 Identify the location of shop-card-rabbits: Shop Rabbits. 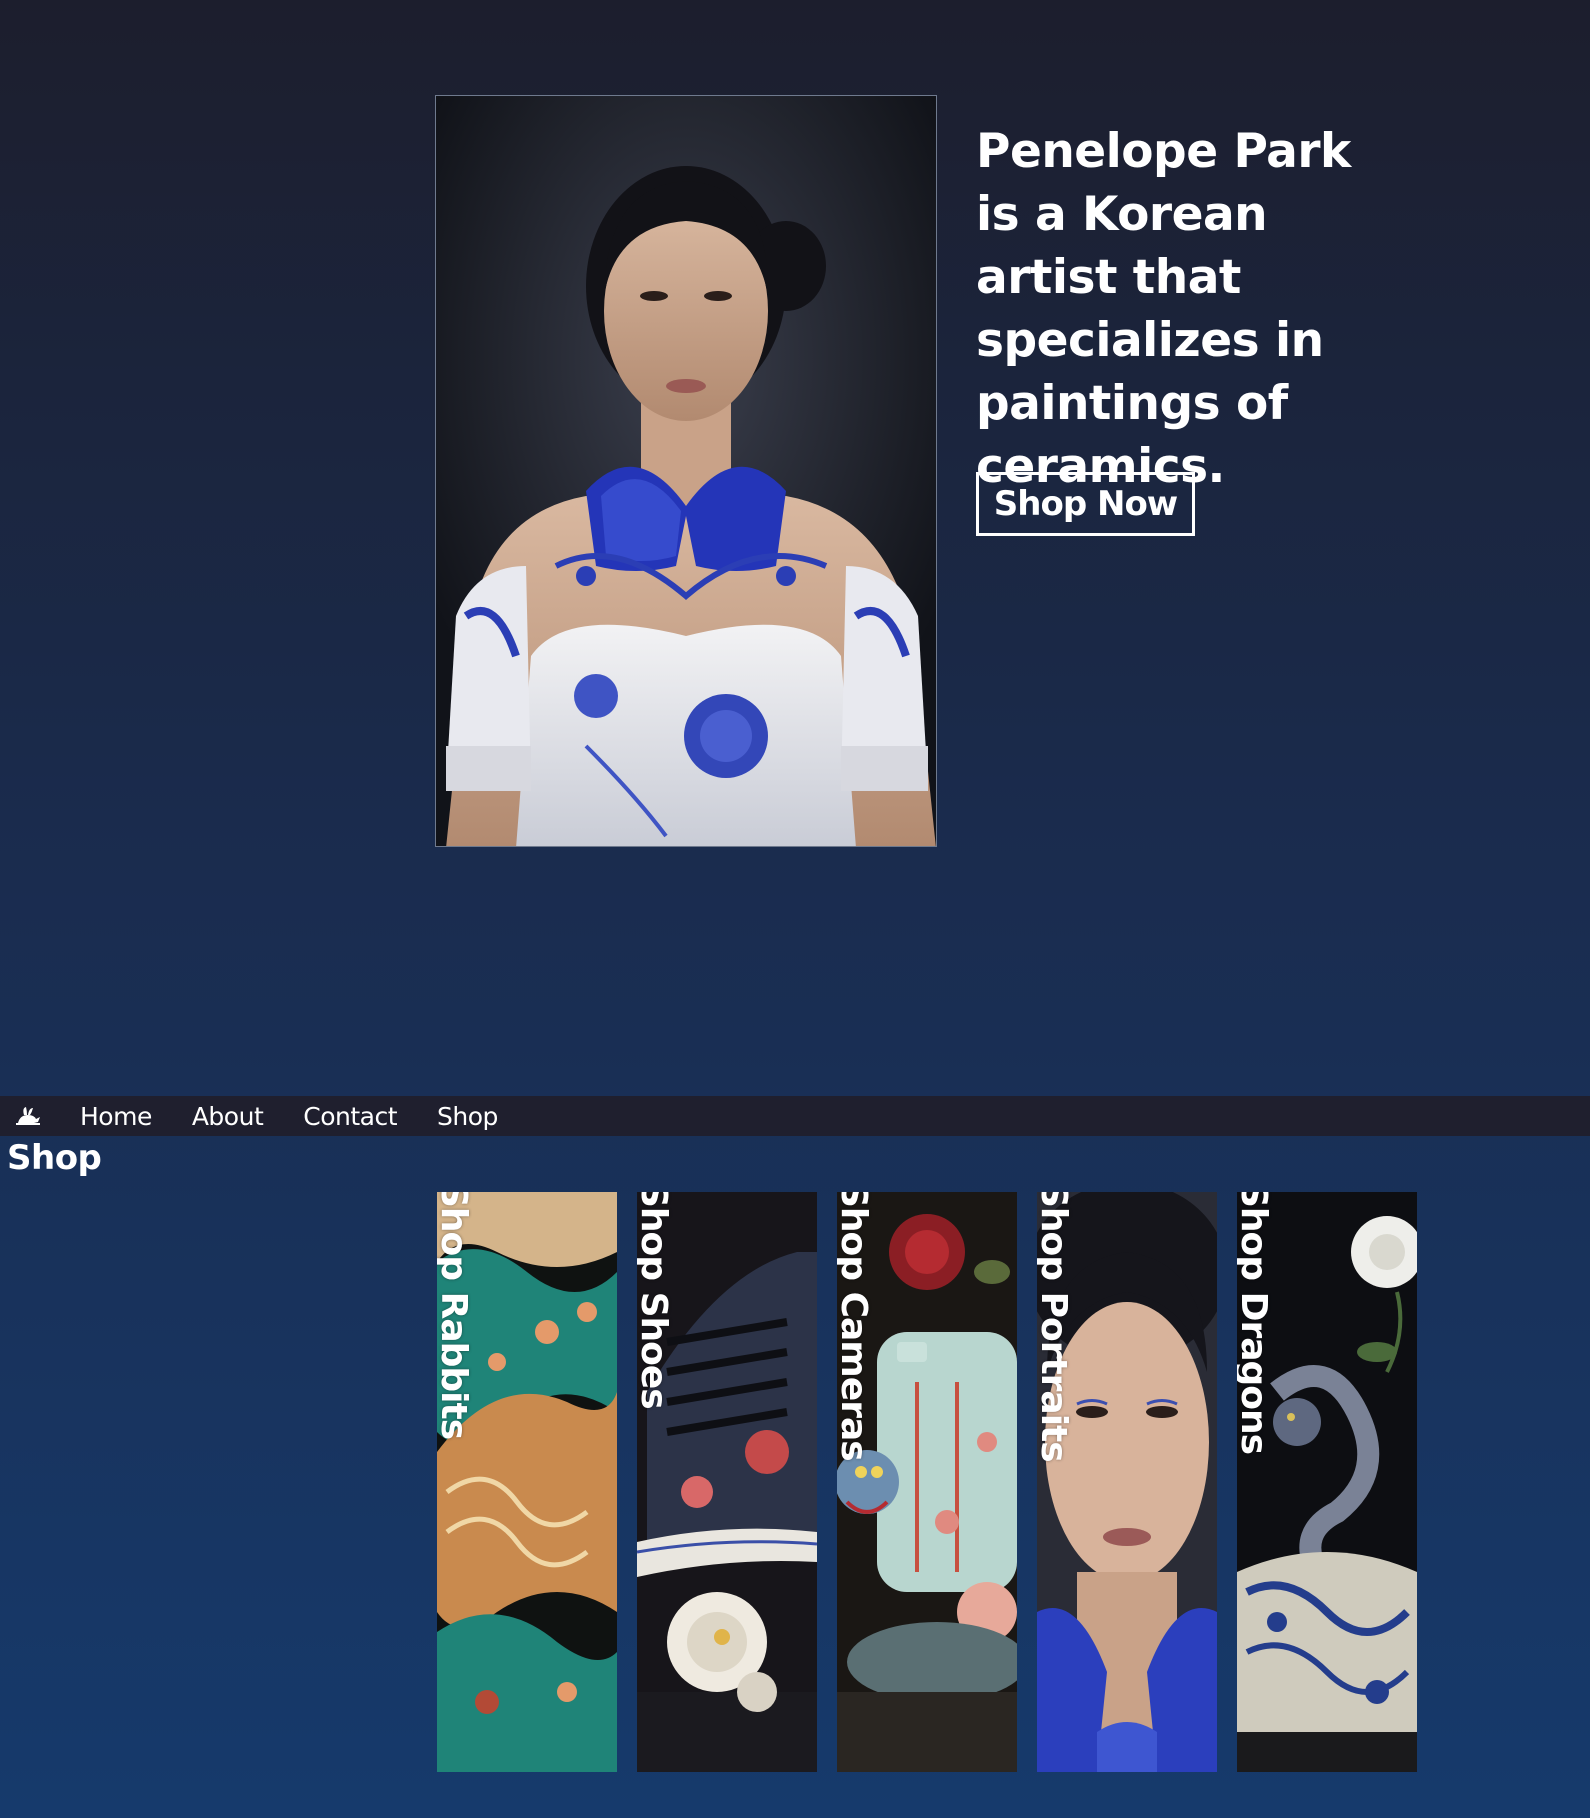
(527, 1482).